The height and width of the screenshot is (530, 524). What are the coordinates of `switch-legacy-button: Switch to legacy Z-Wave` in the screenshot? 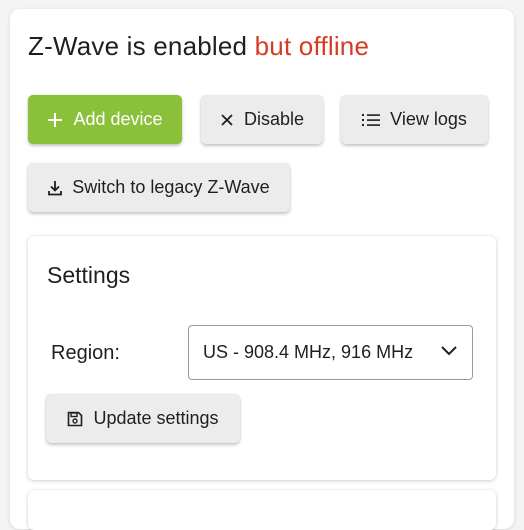 It's located at (159, 187).